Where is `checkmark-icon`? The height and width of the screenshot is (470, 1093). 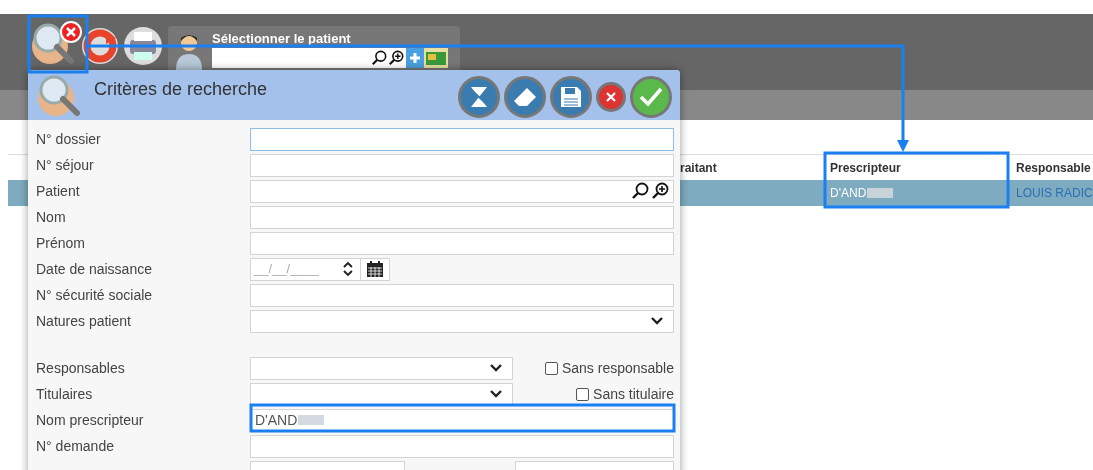
checkmark-icon is located at coordinates (651, 97).